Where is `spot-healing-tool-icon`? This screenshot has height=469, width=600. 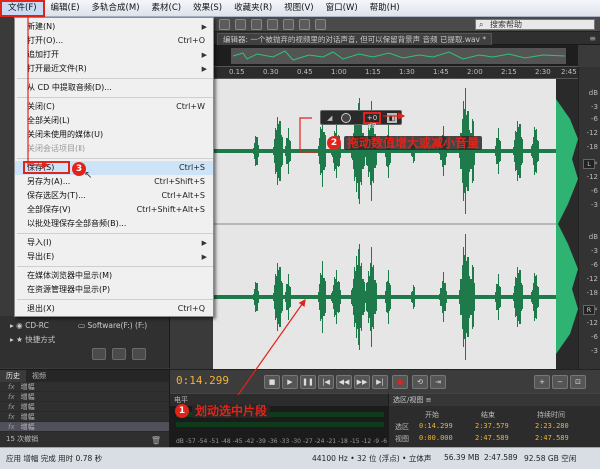
spot-healing-tool-icon is located at coordinates (320, 24).